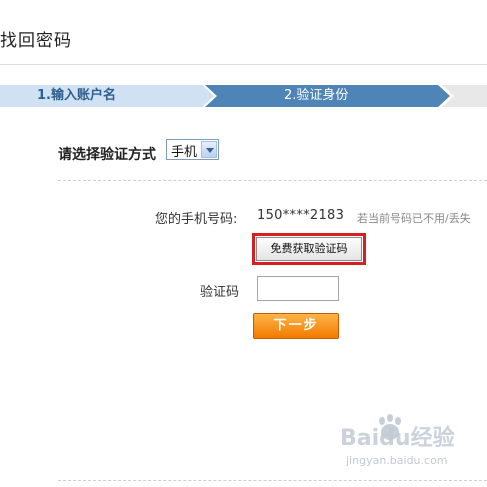 The image size is (487, 487). I want to click on next-step-button: 下一步, so click(296, 326).